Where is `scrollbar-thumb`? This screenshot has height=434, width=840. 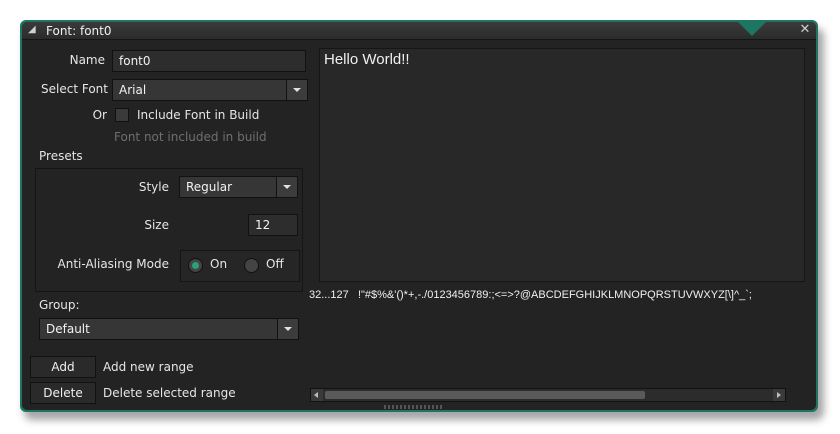 scrollbar-thumb is located at coordinates (485, 395).